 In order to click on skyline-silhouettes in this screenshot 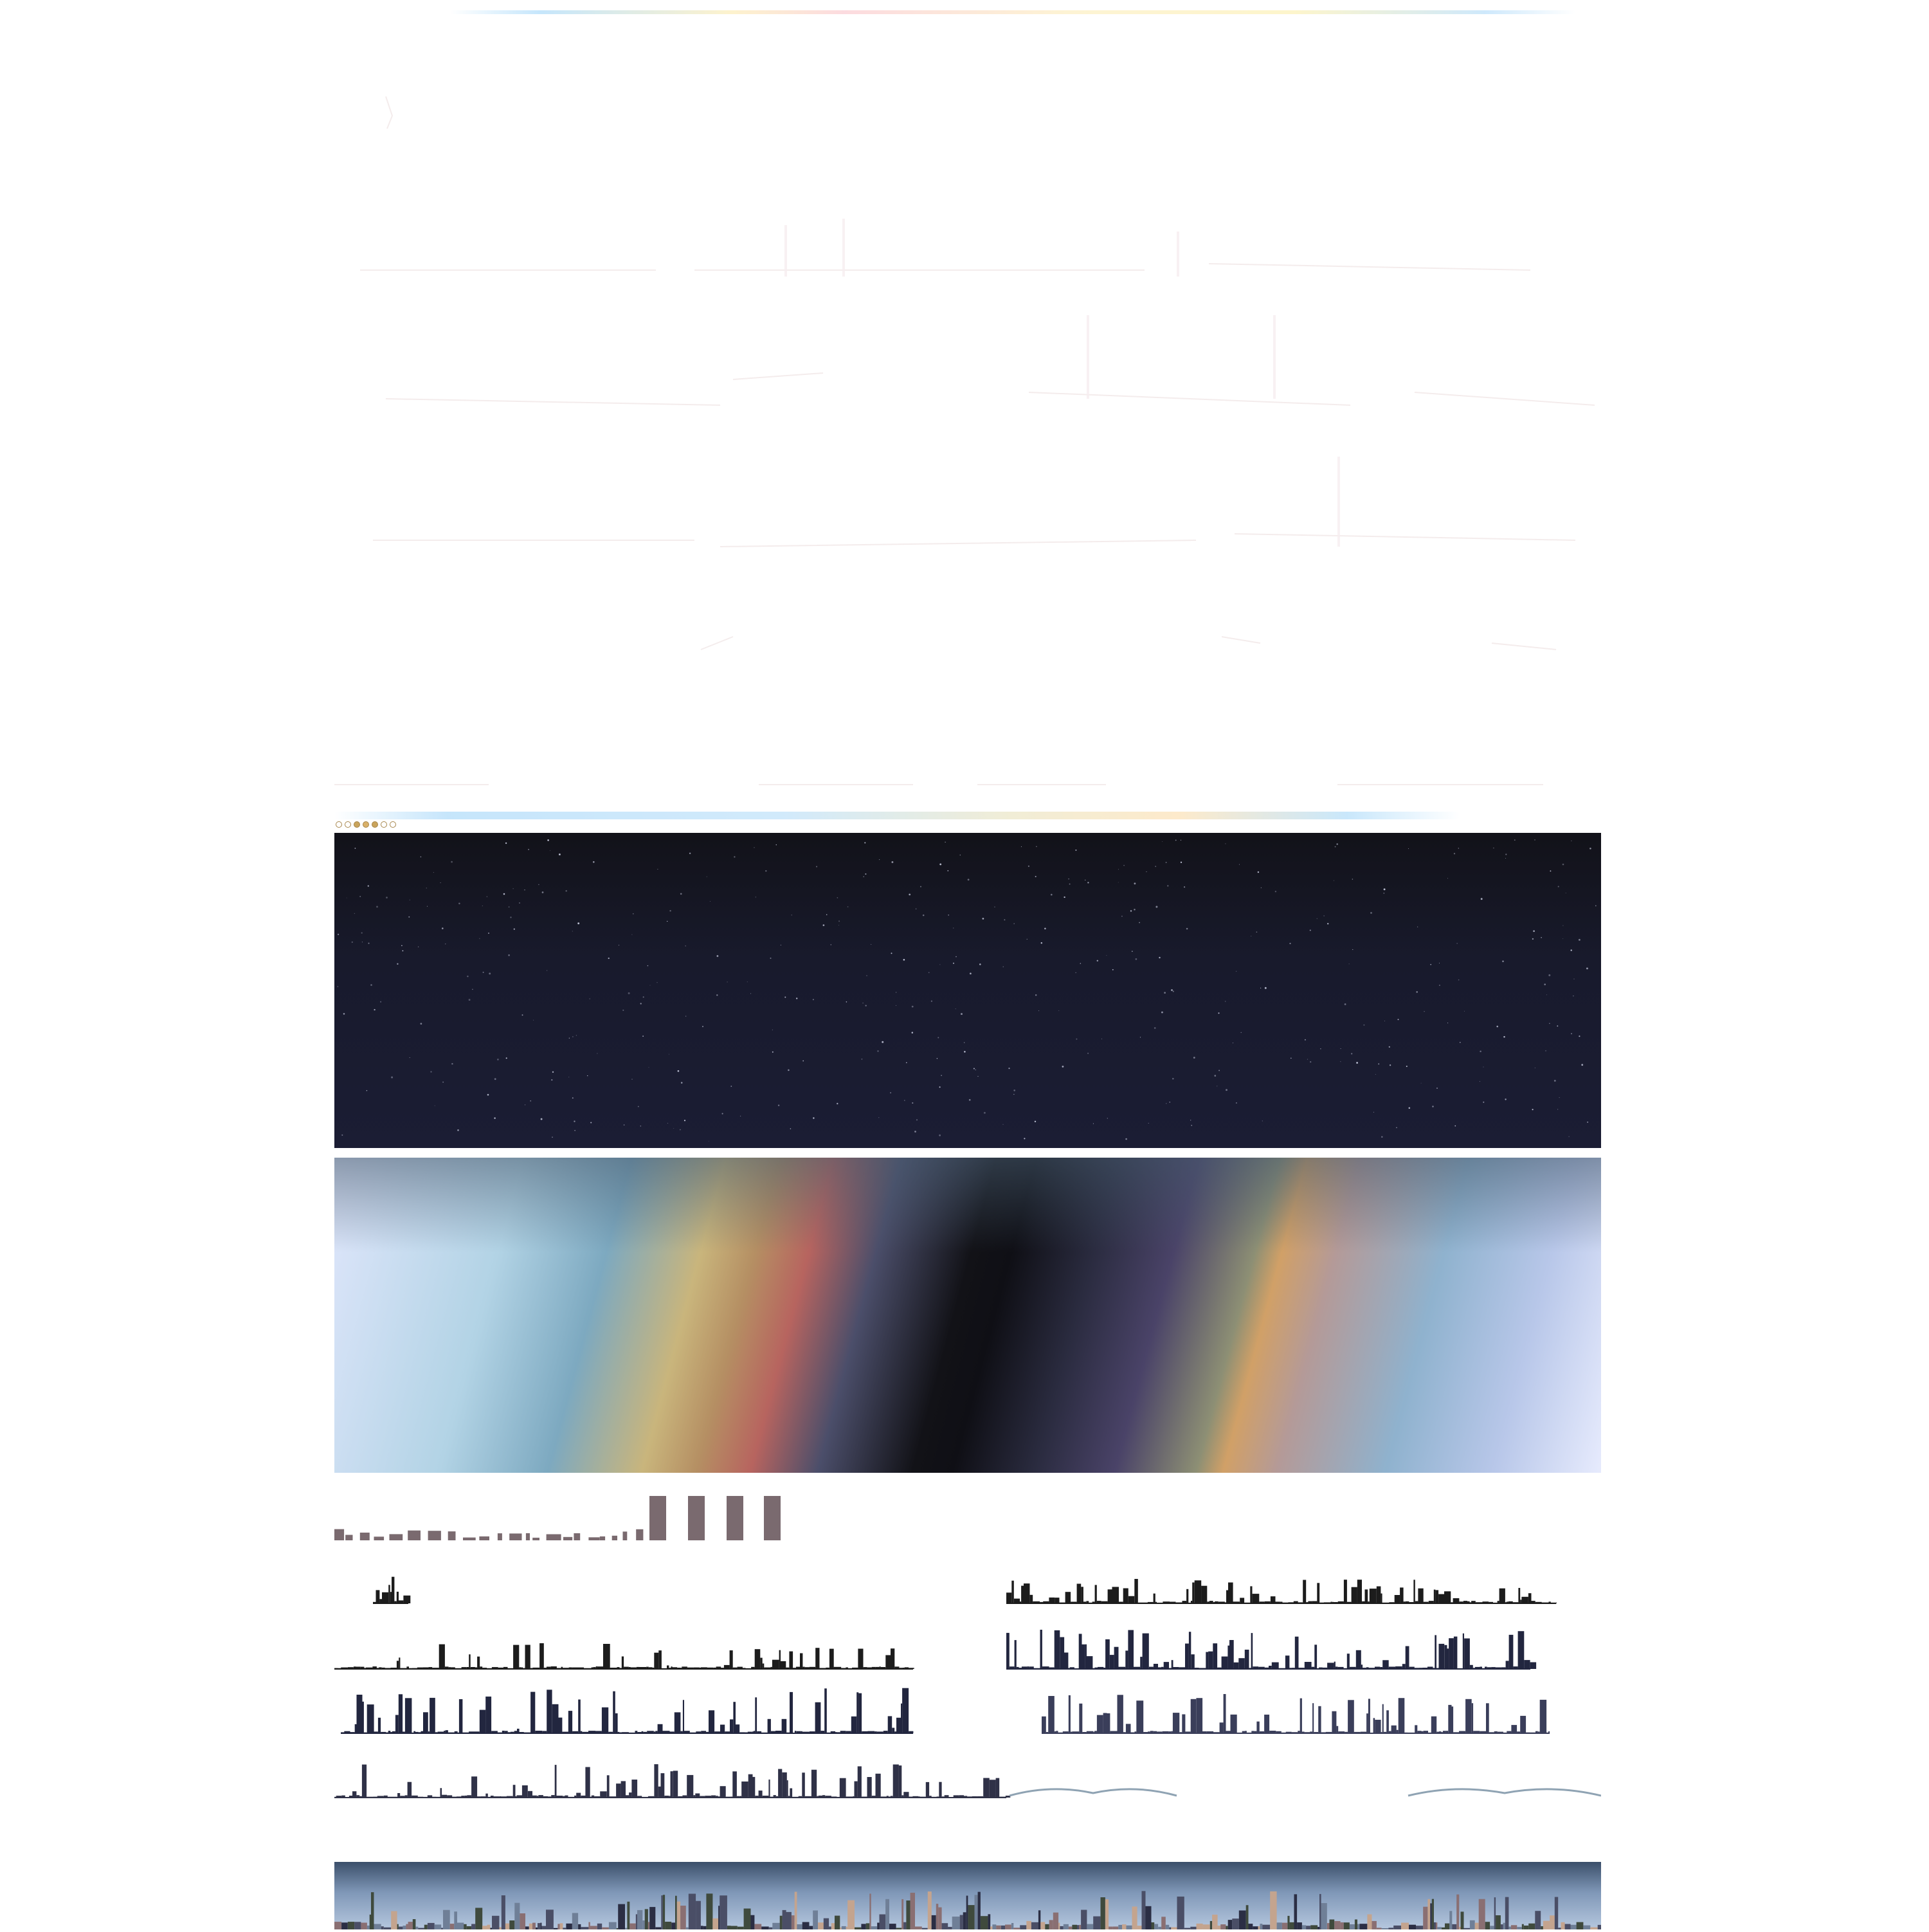, I will do `click(967, 1689)`.